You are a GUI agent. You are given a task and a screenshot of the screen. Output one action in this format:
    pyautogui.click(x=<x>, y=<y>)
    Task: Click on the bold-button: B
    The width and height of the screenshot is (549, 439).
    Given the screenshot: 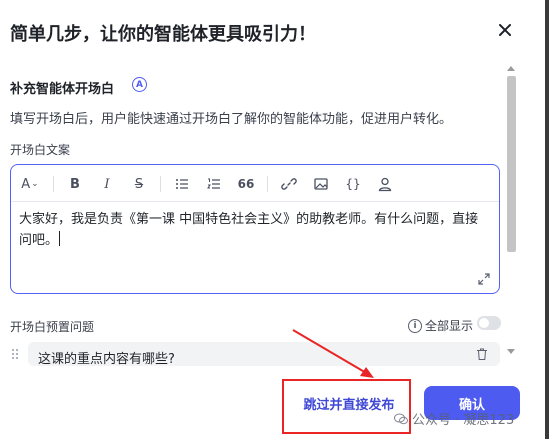 What is the action you would take?
    pyautogui.click(x=75, y=184)
    